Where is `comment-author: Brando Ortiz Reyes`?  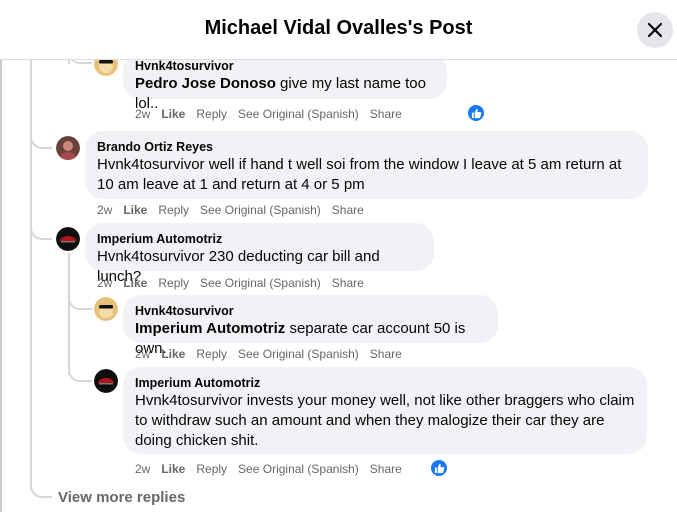 comment-author: Brando Ortiz Reyes is located at coordinates (366, 147).